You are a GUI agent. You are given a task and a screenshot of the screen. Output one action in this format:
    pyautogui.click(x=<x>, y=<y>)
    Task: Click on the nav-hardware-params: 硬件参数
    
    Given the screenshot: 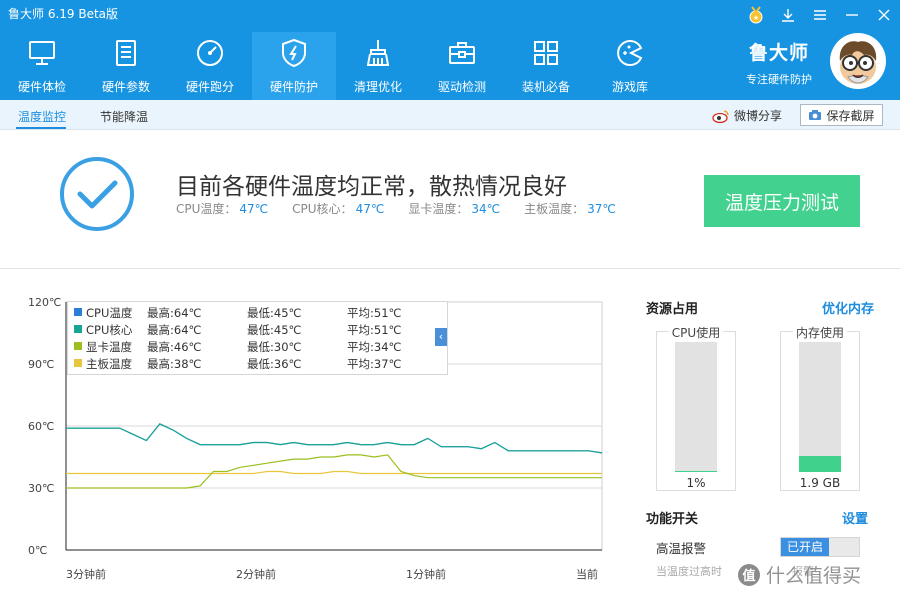 What is the action you would take?
    pyautogui.click(x=126, y=66)
    